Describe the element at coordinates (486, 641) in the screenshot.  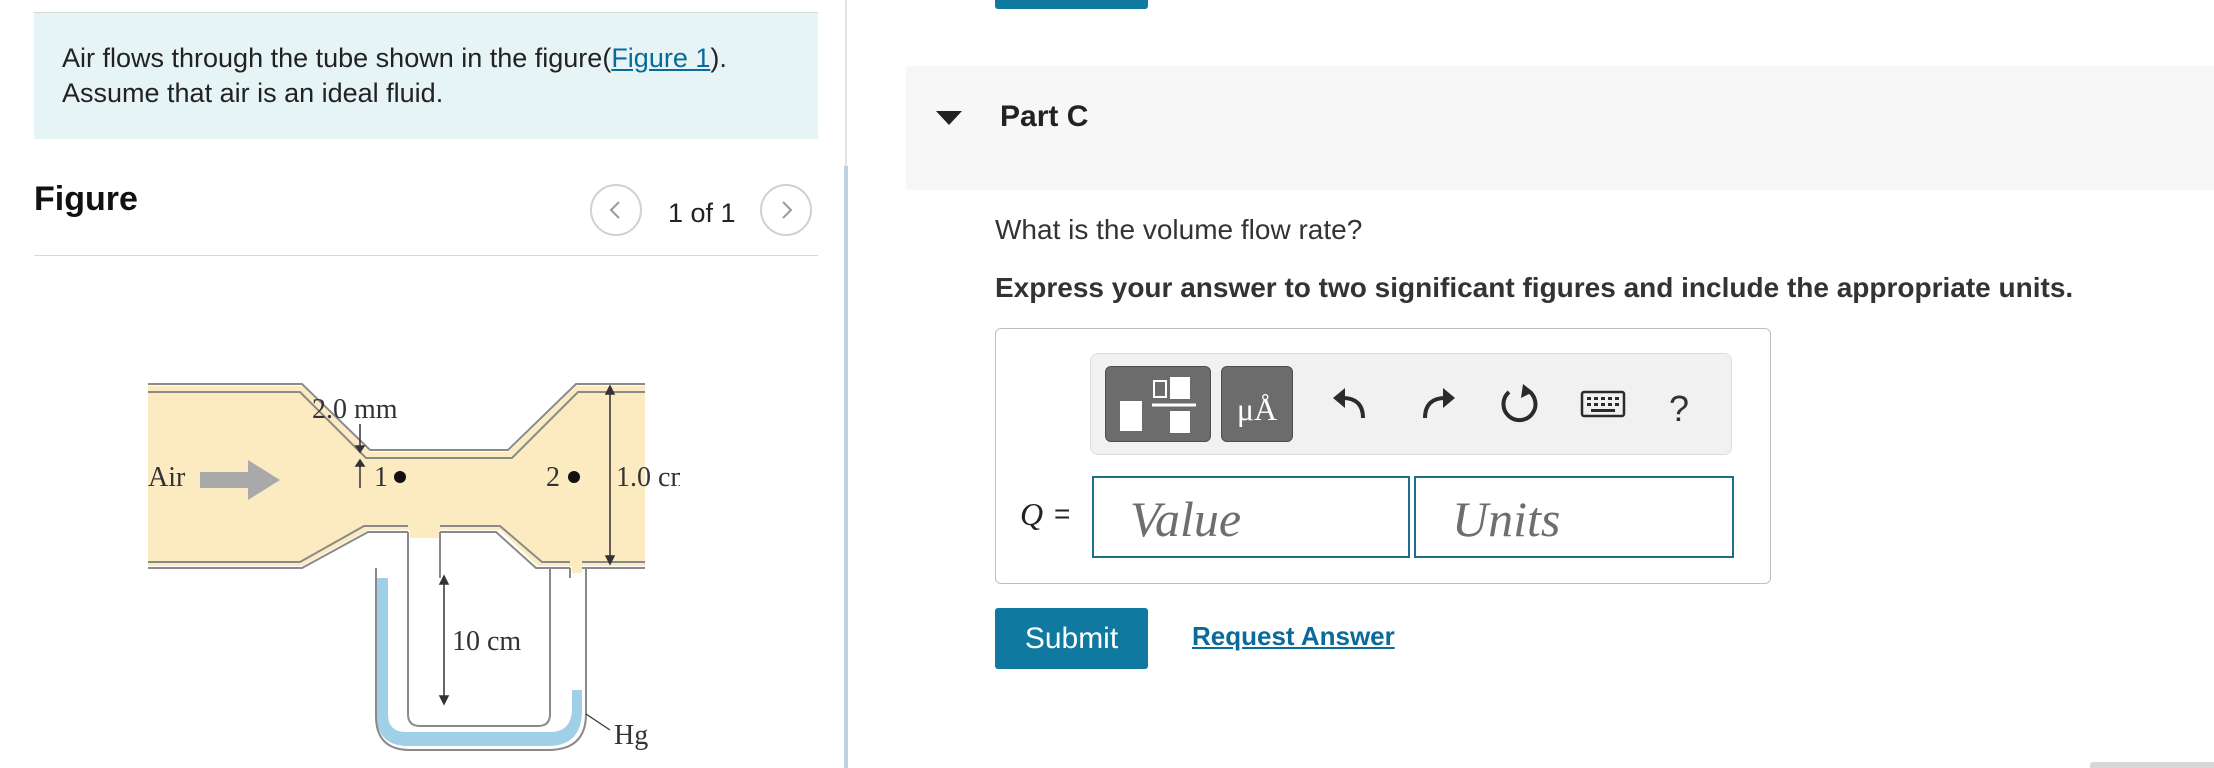
I see `height-difference-label: 10 cm` at that location.